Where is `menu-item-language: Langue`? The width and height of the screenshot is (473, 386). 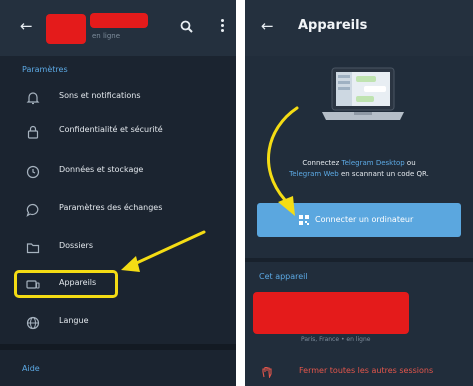 menu-item-language: Langue is located at coordinates (118, 322).